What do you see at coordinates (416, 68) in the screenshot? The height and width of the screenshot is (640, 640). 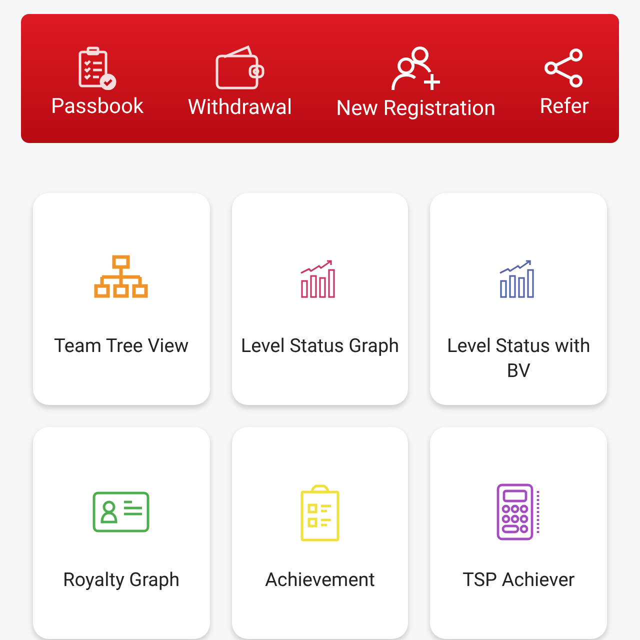 I see `add-users-icon` at bounding box center [416, 68].